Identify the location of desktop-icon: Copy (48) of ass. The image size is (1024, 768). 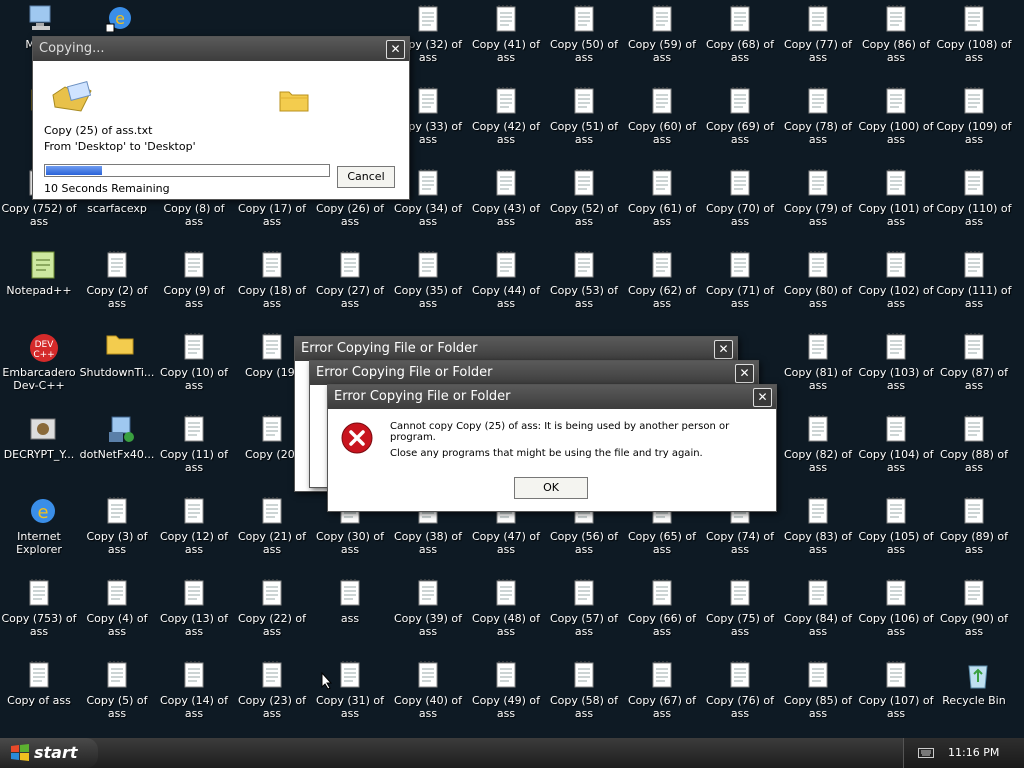
(506, 608).